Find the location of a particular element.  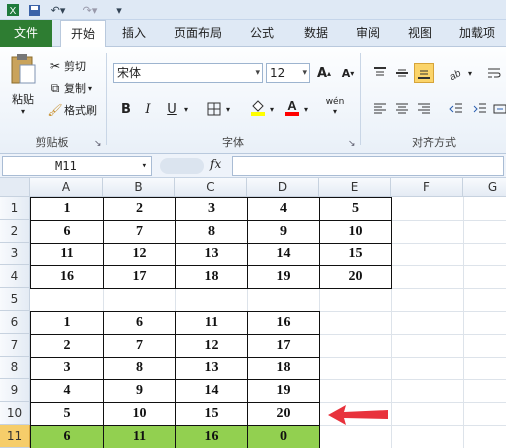

column-header-c: C is located at coordinates (211, 187).